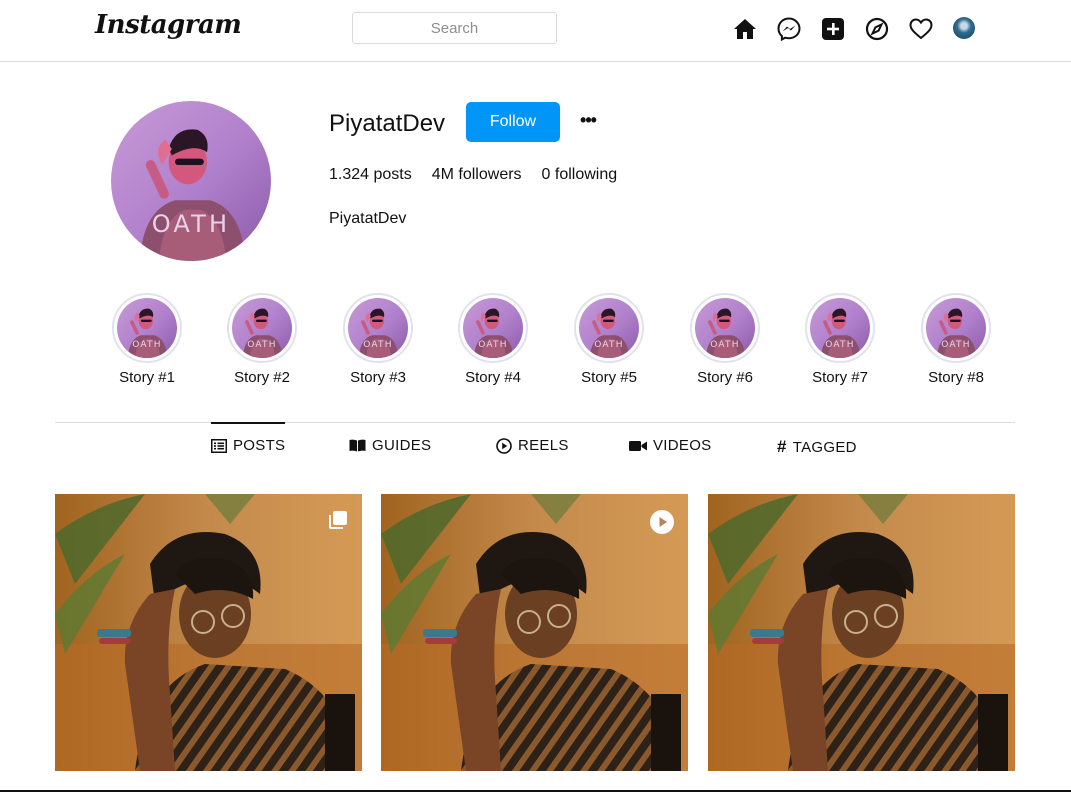 This screenshot has height=792, width=1071. What do you see at coordinates (147, 377) in the screenshot?
I see `story-label: Story #1` at bounding box center [147, 377].